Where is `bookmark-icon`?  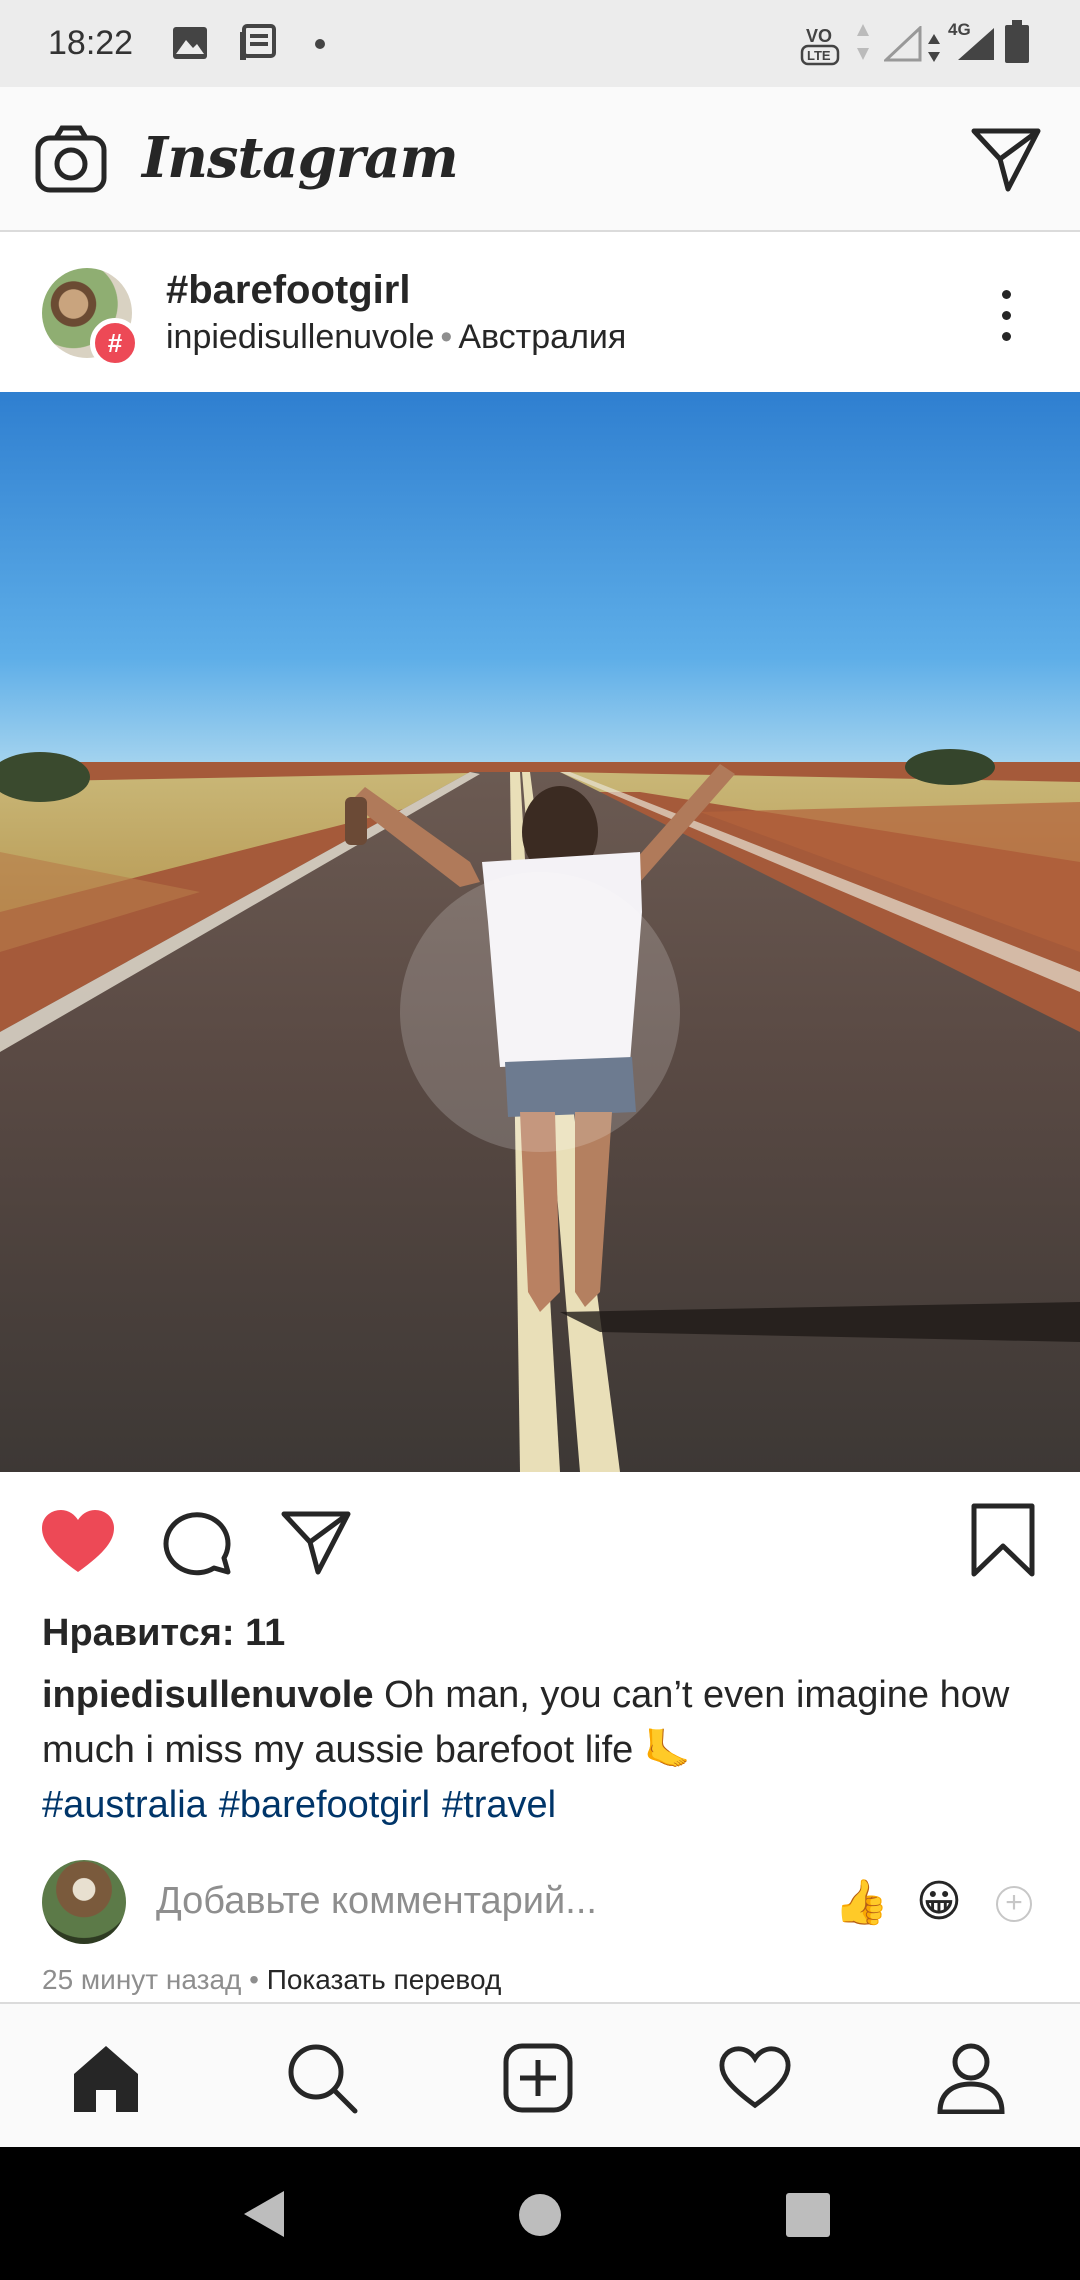
bookmark-icon is located at coordinates (1003, 1540).